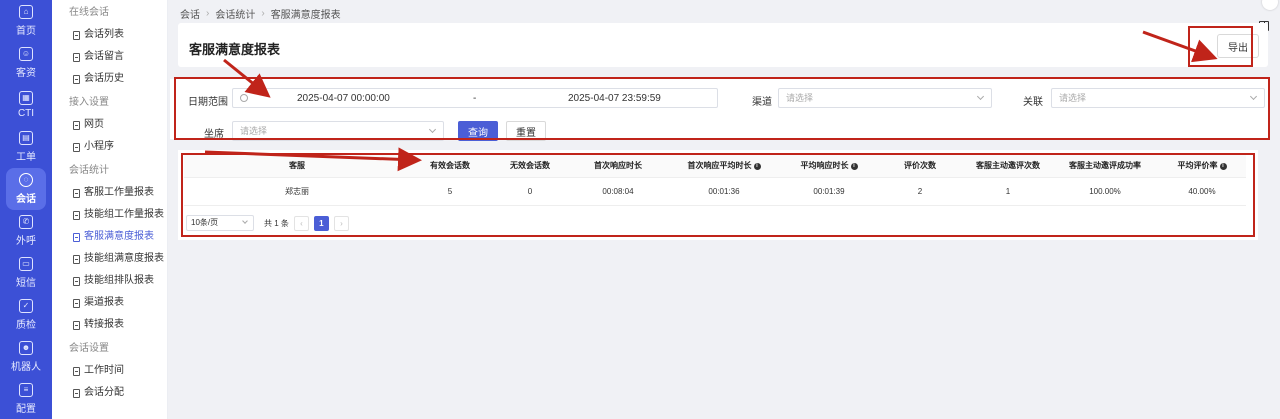 The width and height of the screenshot is (1280, 419). I want to click on menu-item-label: 小程序, so click(99, 146).